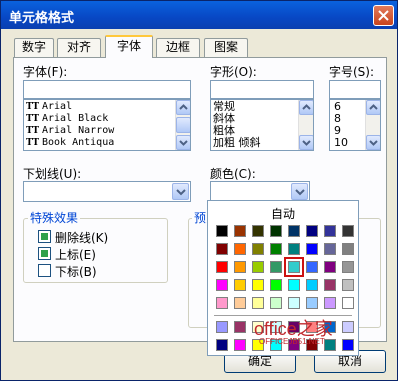 The width and height of the screenshot is (398, 381). Describe the element at coordinates (70, 107) in the screenshot. I see `list-item: TT Arial` at that location.